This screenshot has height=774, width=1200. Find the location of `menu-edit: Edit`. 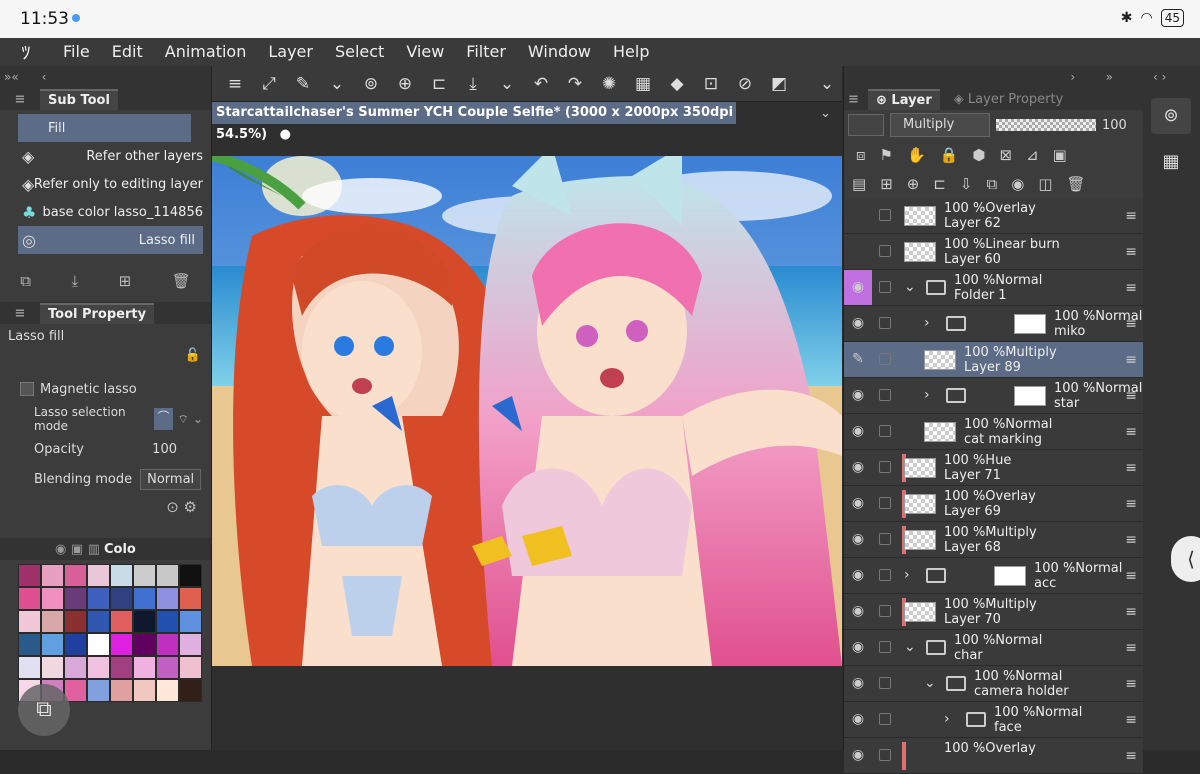

menu-edit: Edit is located at coordinates (127, 52).